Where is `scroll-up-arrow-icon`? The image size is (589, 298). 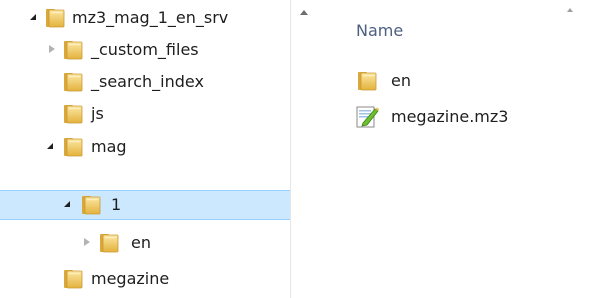 scroll-up-arrow-icon is located at coordinates (304, 12).